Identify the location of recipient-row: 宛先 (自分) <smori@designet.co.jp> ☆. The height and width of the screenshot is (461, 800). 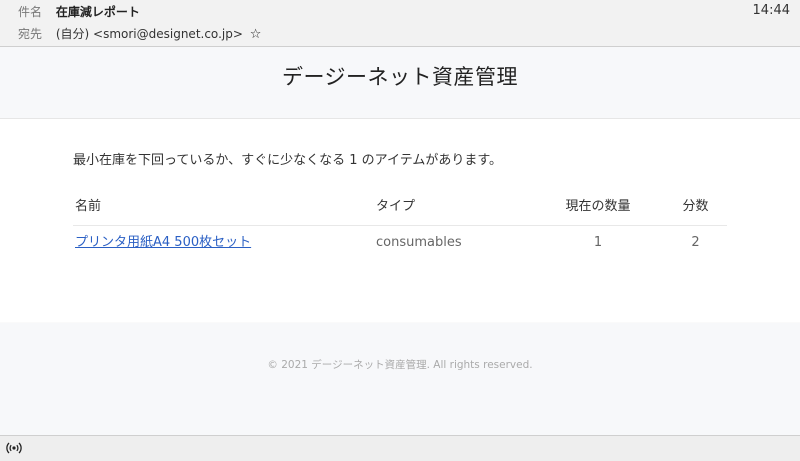
(139, 34).